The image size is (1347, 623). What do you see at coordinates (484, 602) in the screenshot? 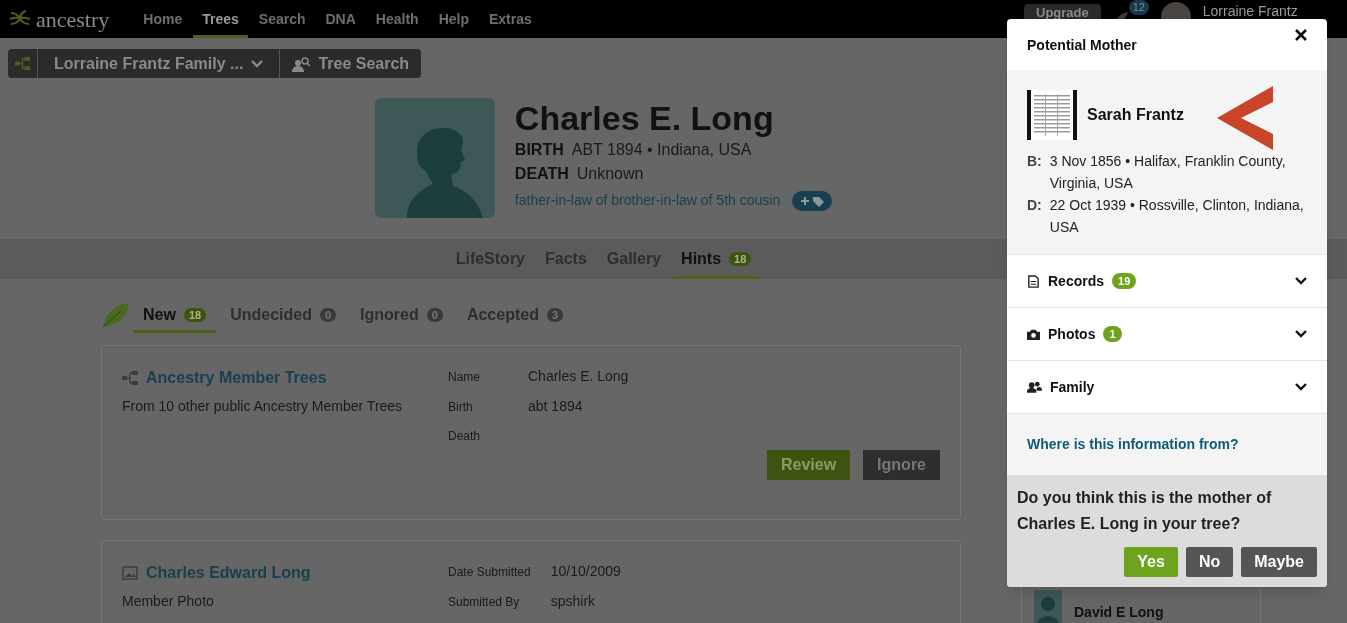
I see `field-label: Submitted By` at bounding box center [484, 602].